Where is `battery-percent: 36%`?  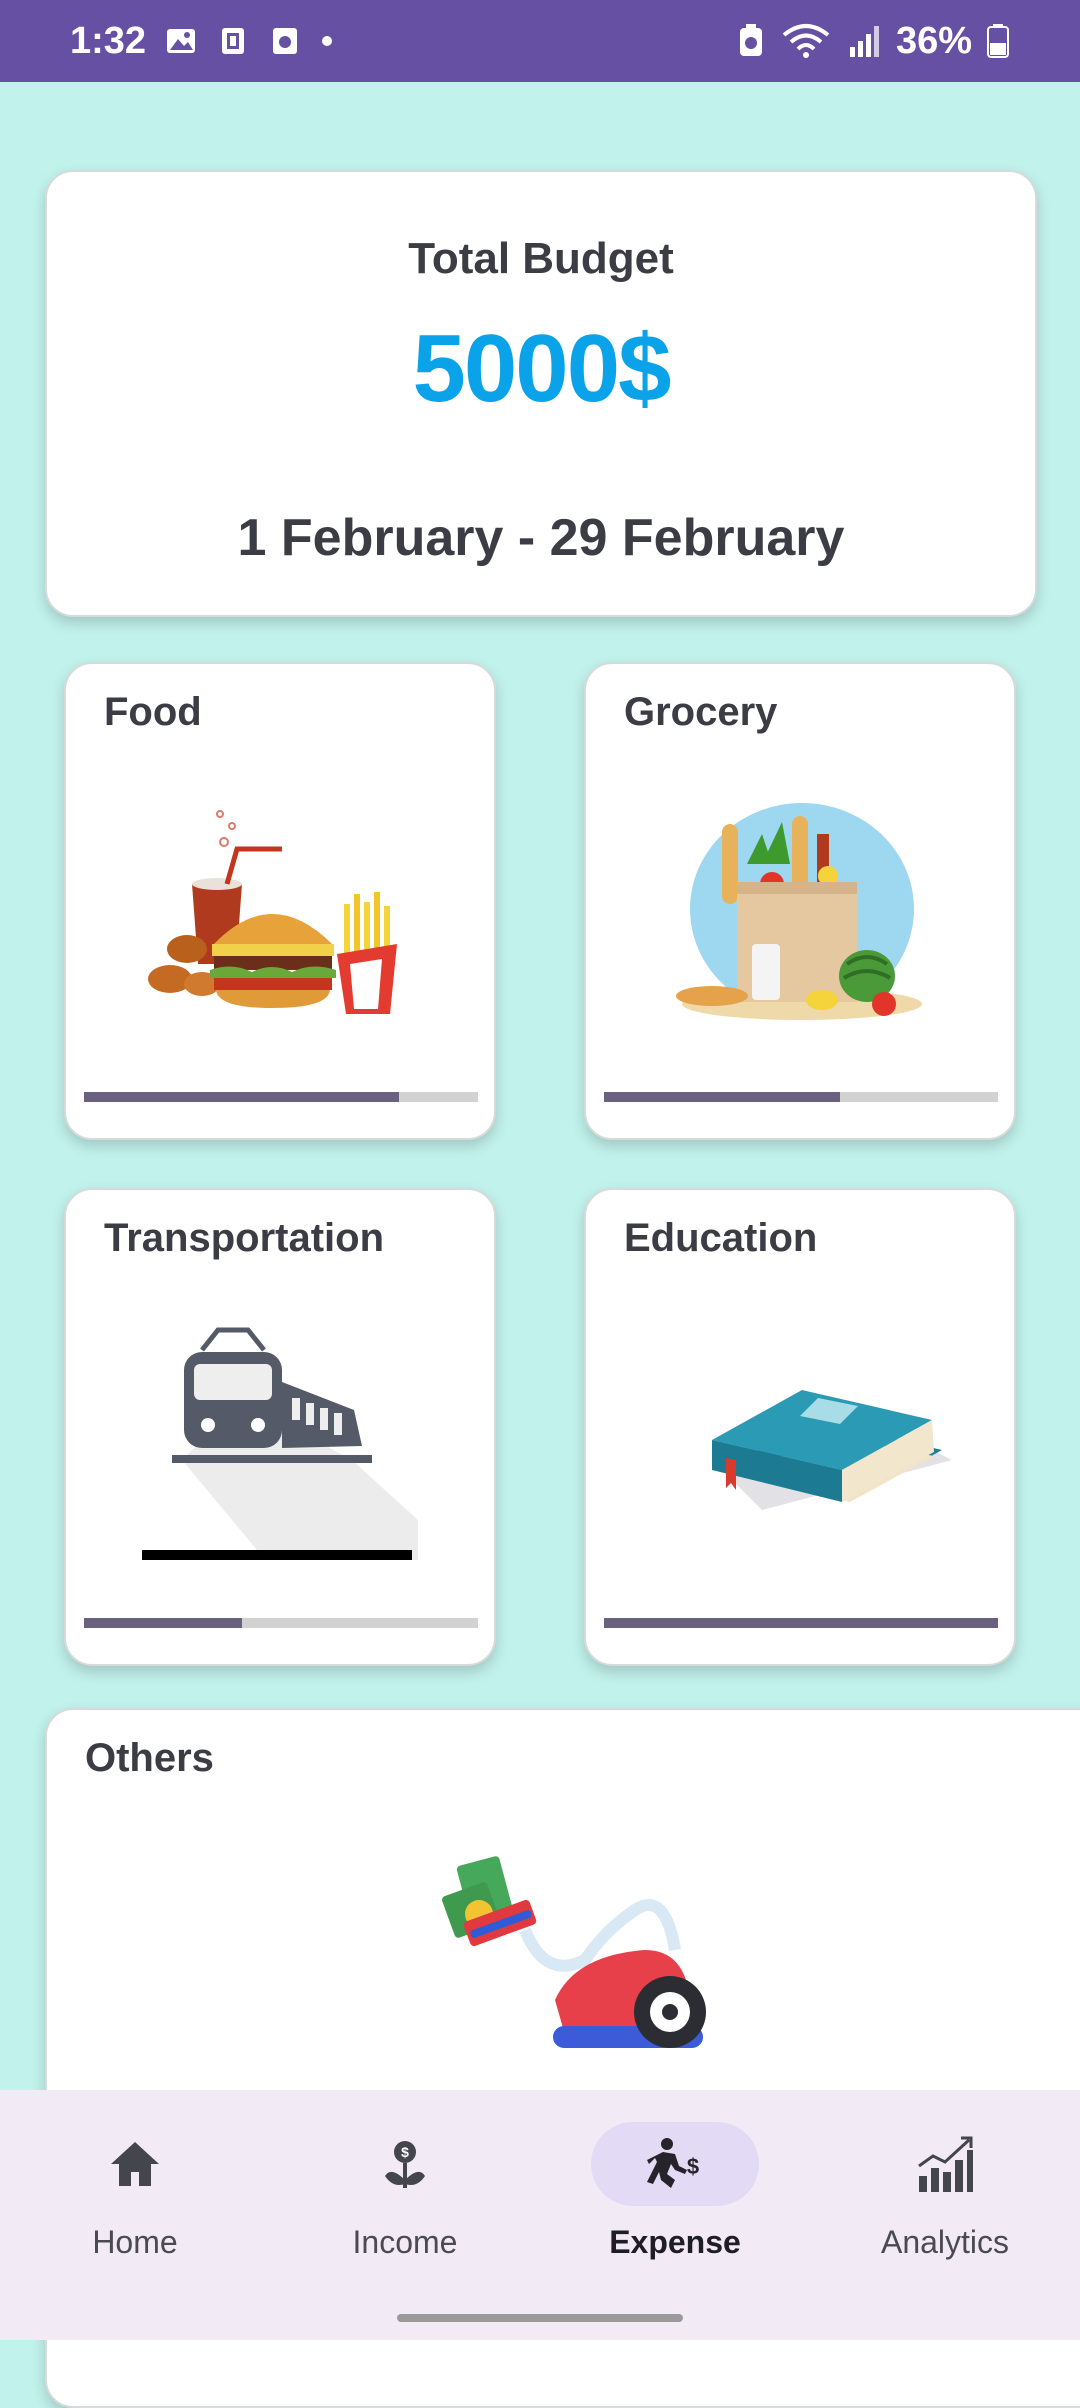
battery-percent: 36% is located at coordinates (933, 40).